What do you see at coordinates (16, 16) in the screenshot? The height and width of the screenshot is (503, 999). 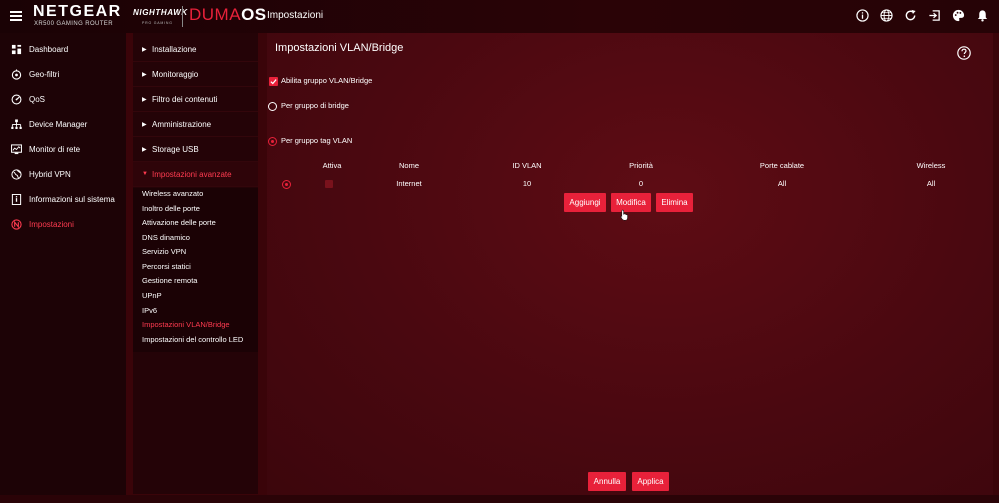 I see `menu-icon` at bounding box center [16, 16].